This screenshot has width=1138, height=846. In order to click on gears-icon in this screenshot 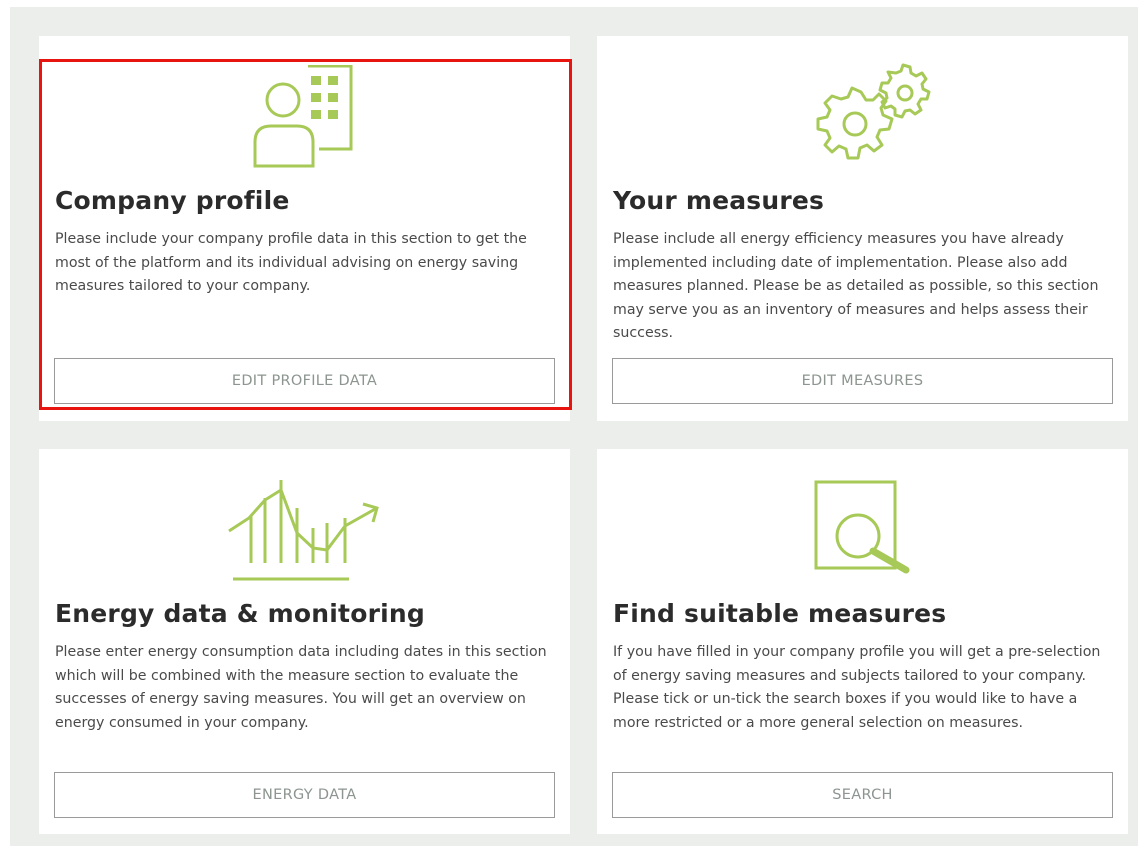, I will do `click(873, 111)`.